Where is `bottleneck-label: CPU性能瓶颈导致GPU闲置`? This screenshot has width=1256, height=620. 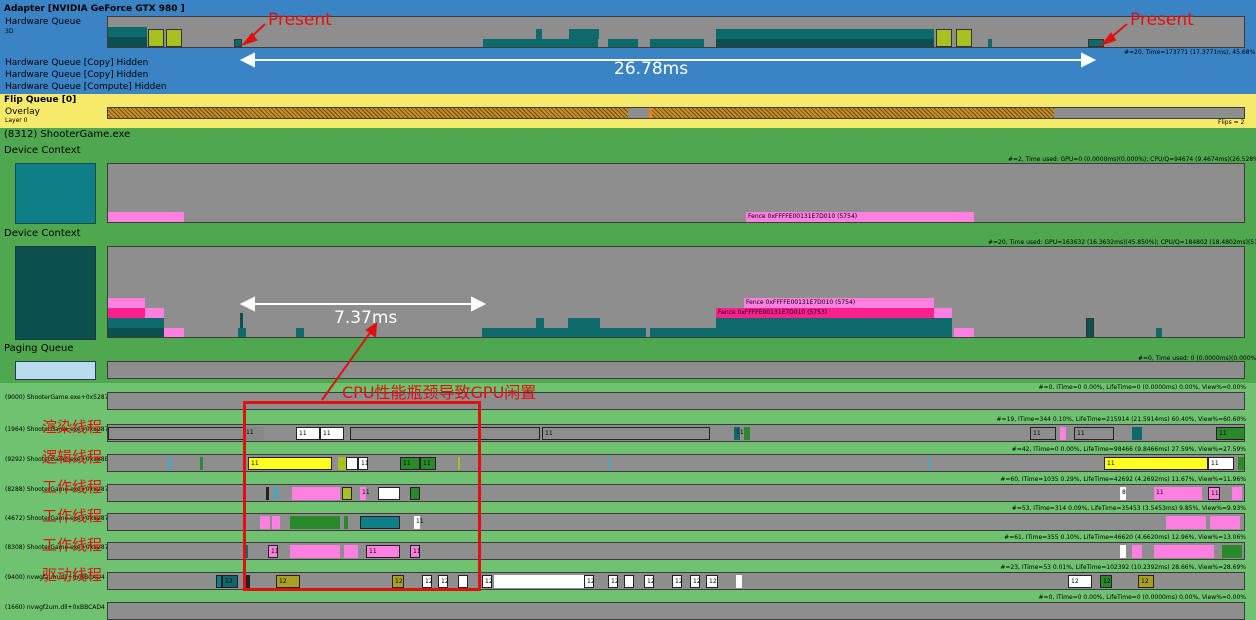
bottleneck-label: CPU性能瓶颈导致GPU闲置 is located at coordinates (439, 392).